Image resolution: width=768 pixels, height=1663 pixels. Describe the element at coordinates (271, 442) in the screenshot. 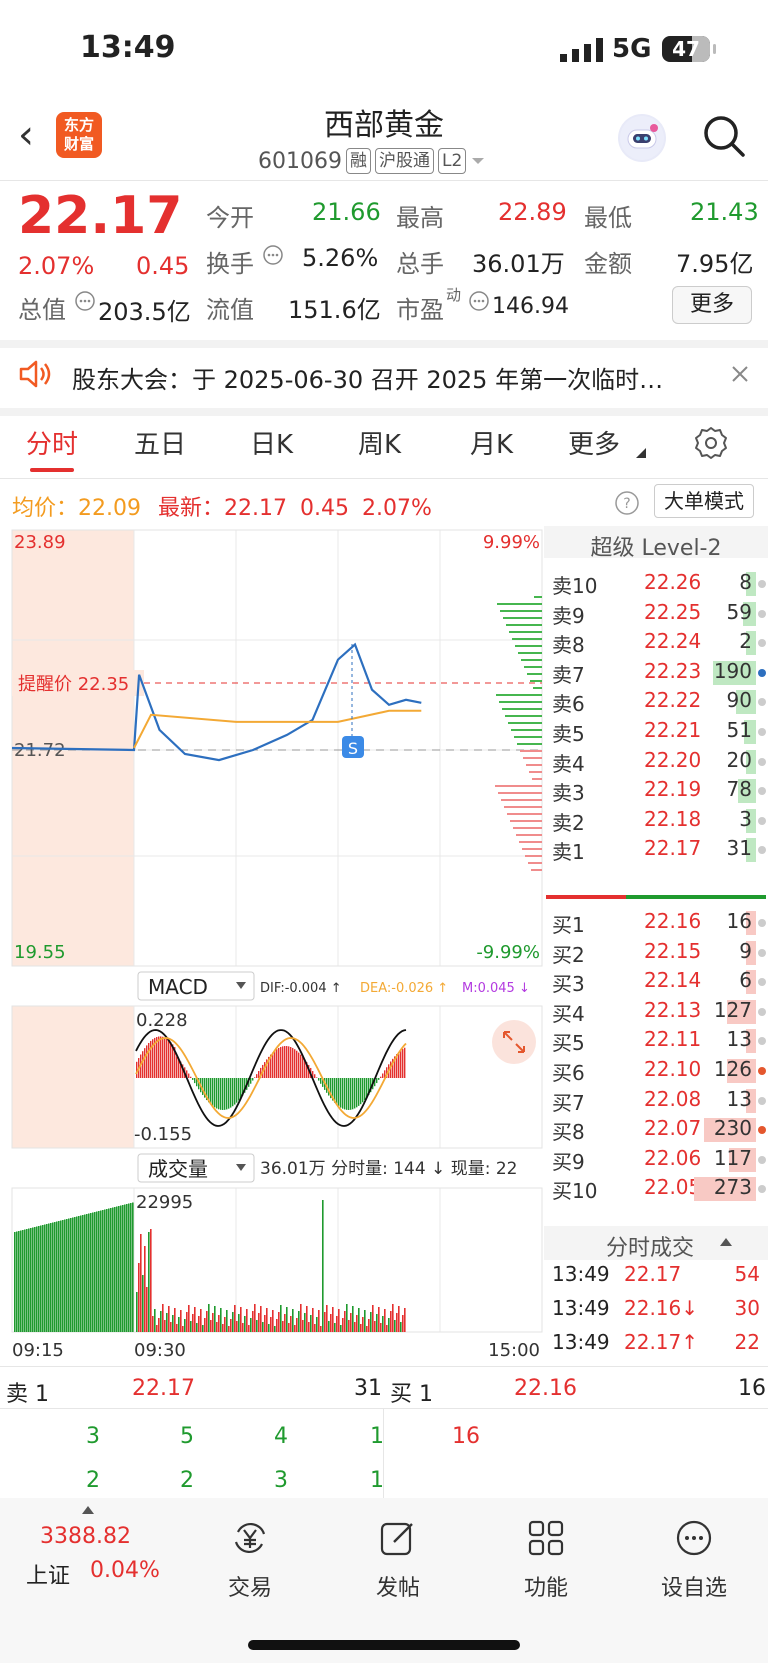

I see `tab-daily-k: 日K` at that location.